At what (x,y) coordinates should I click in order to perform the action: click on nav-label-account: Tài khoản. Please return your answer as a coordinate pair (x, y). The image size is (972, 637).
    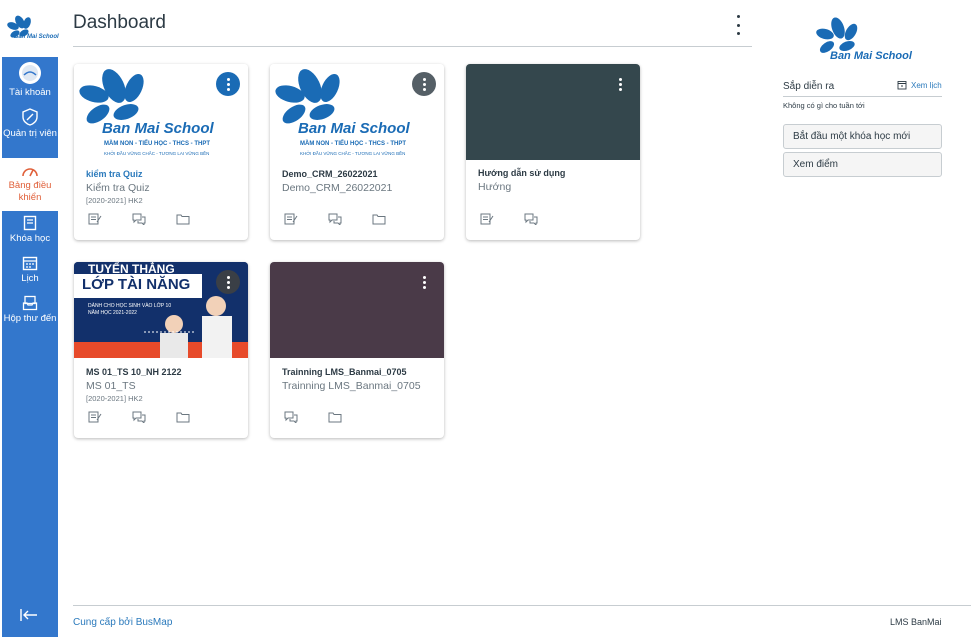
    Looking at the image, I should click on (30, 92).